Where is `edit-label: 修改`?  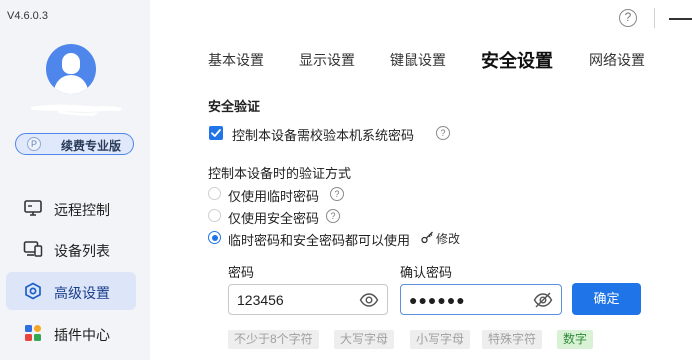
edit-label: 修改 is located at coordinates (448, 239).